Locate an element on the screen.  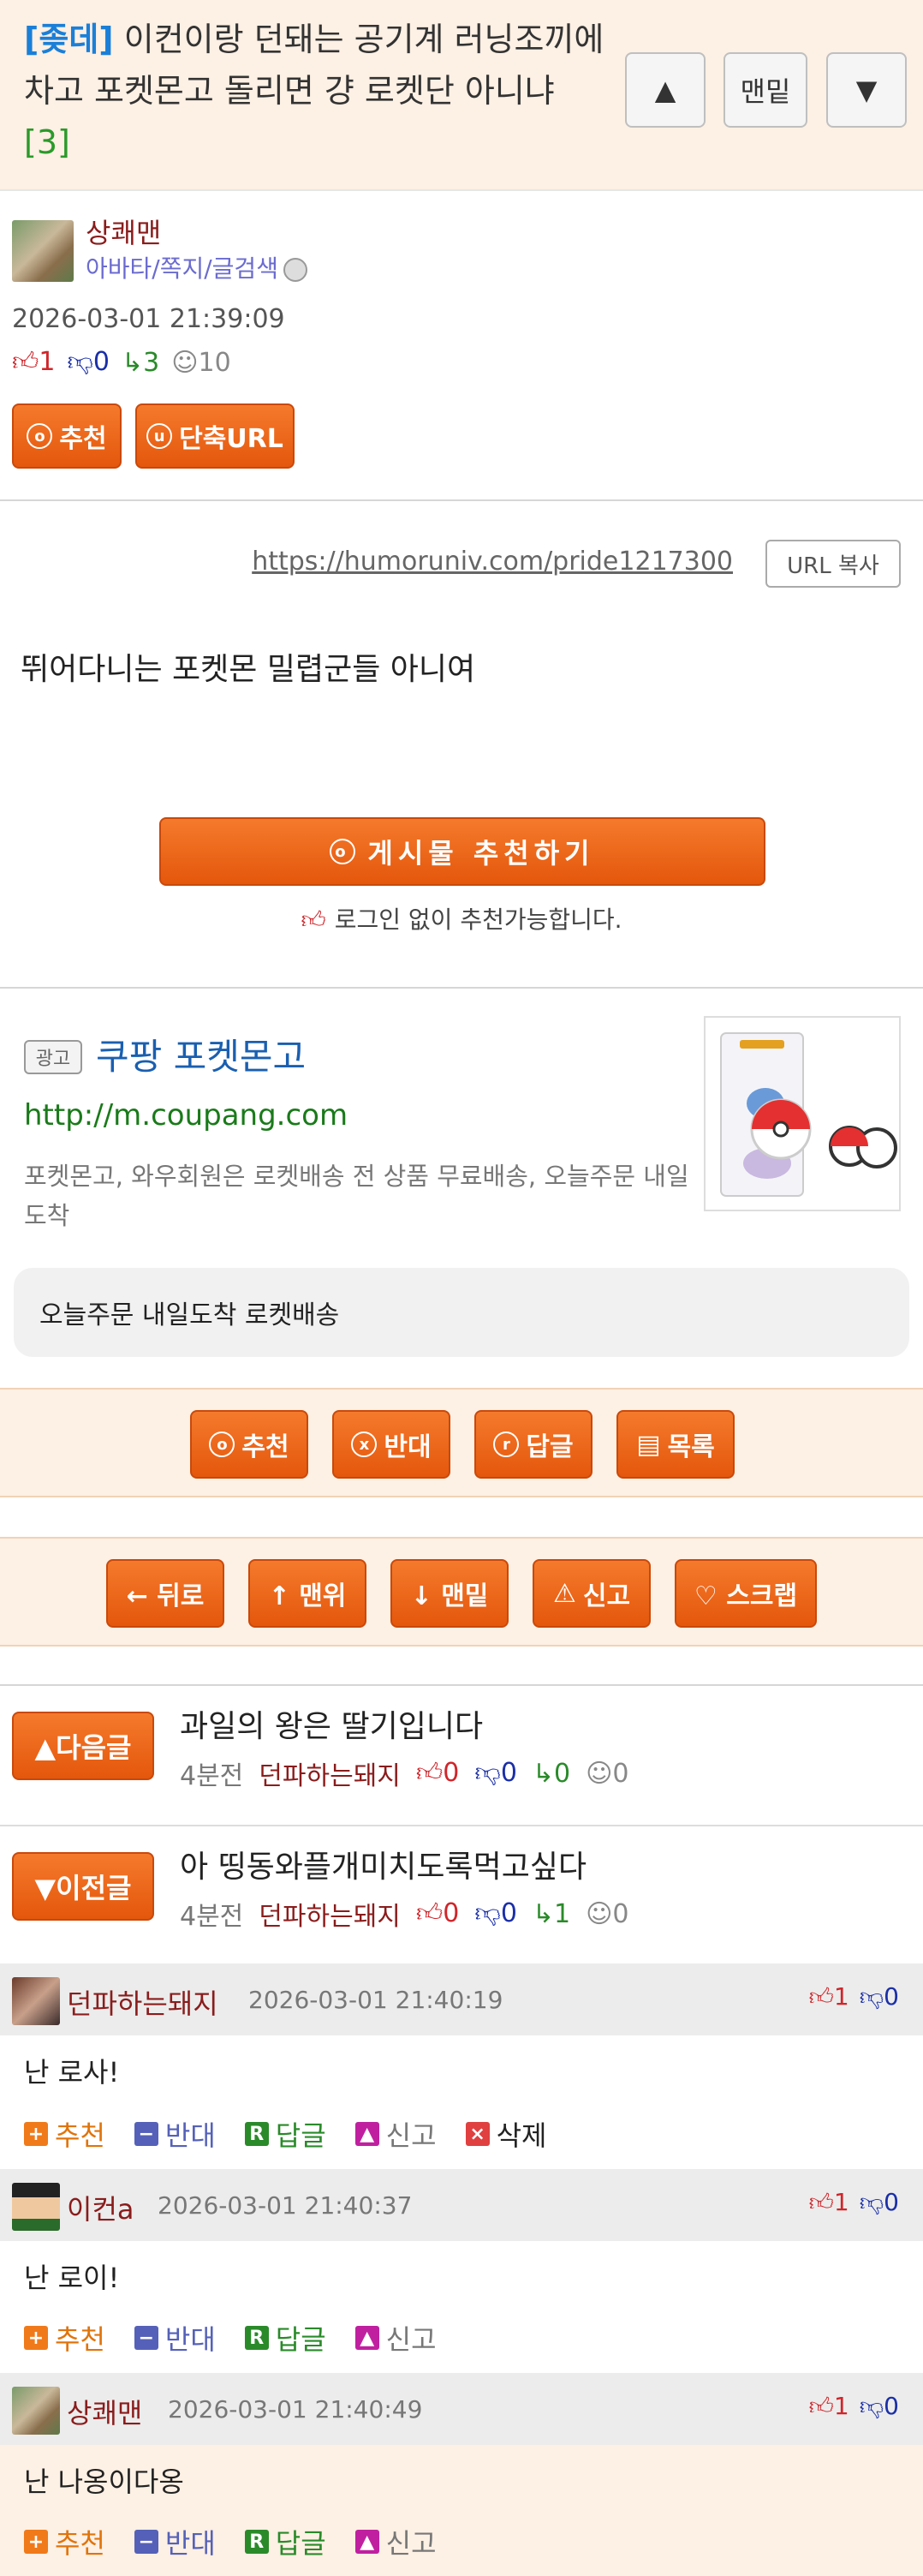
author-links-text: 아바타/쪽지/글검색 is located at coordinates (182, 268).